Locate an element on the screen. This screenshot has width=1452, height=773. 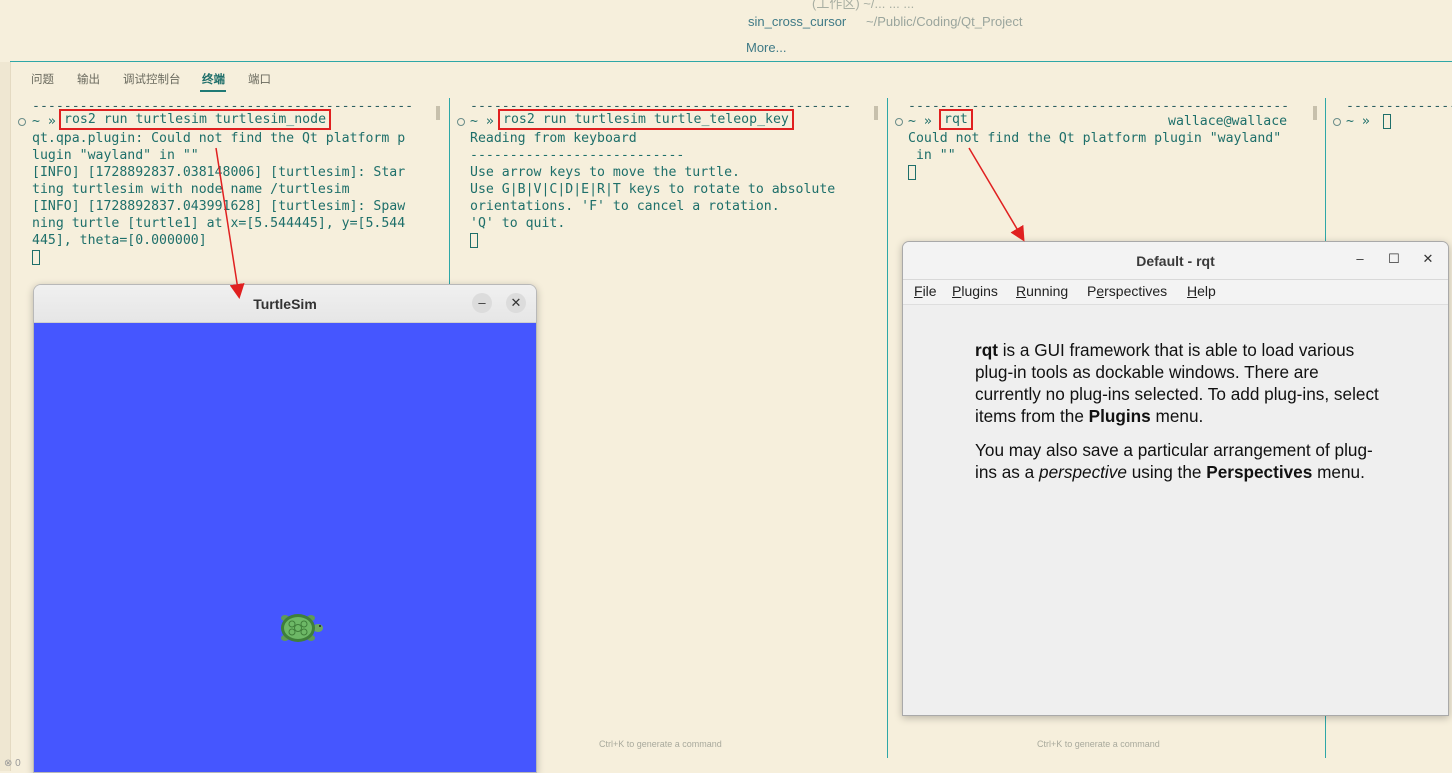
terminal-command: rqt is located at coordinates (956, 119).